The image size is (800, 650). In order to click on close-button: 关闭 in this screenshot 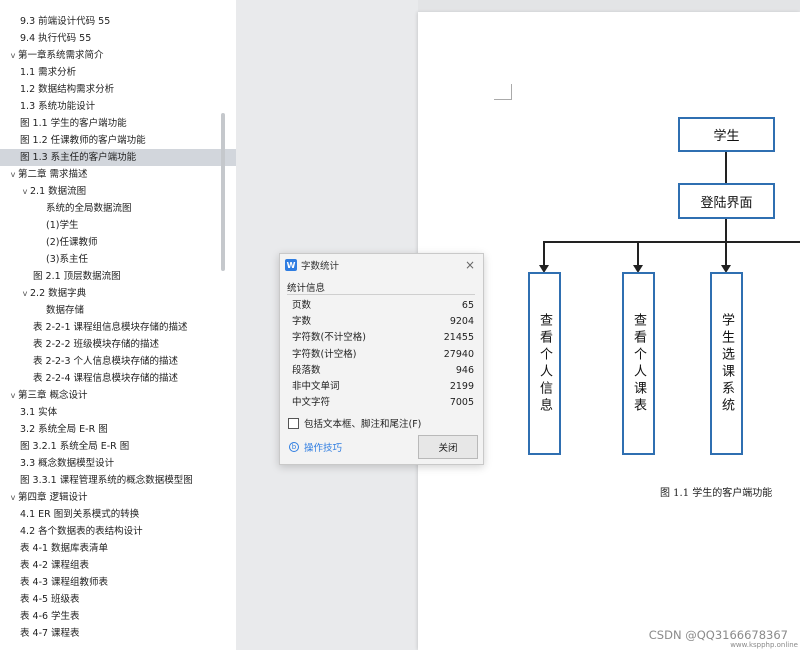, I will do `click(448, 447)`.